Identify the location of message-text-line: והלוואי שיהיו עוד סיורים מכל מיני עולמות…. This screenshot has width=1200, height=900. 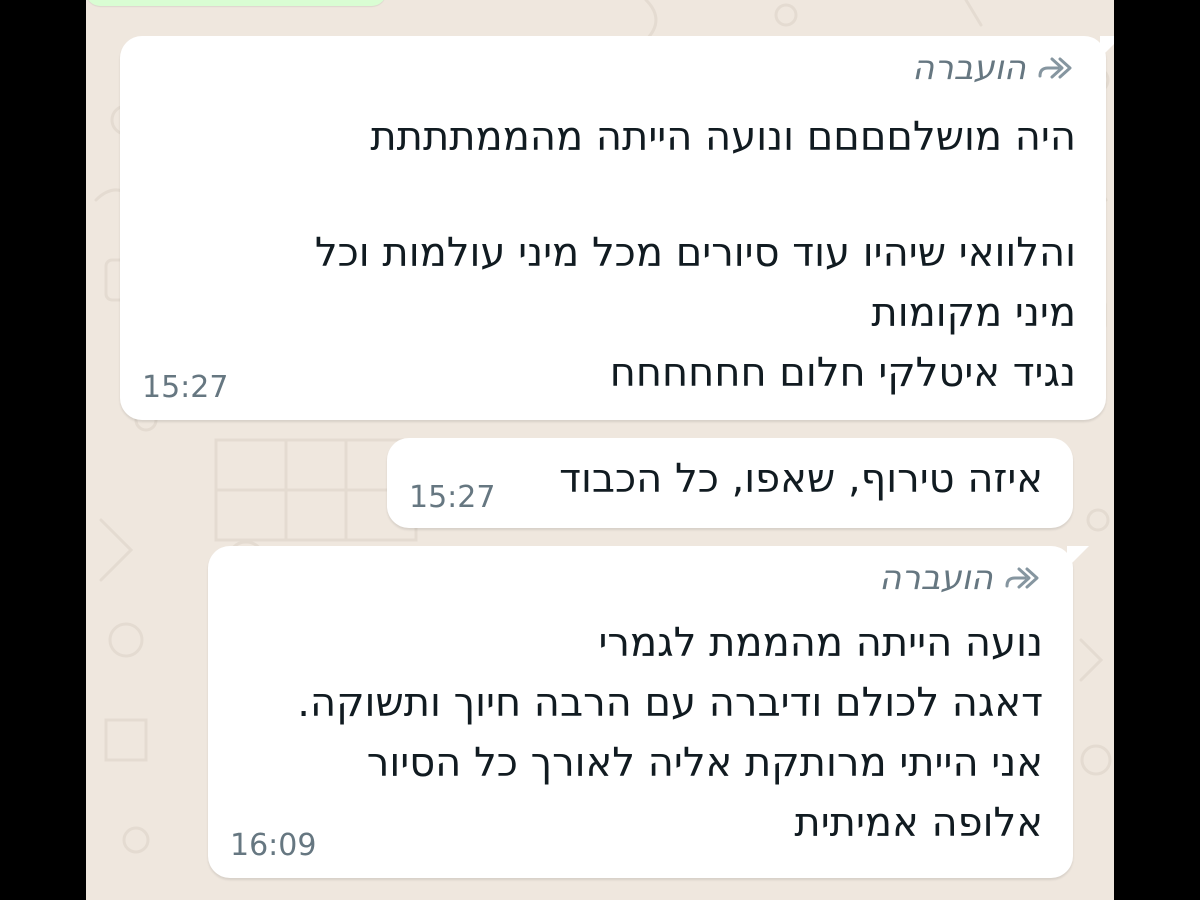
(695, 253).